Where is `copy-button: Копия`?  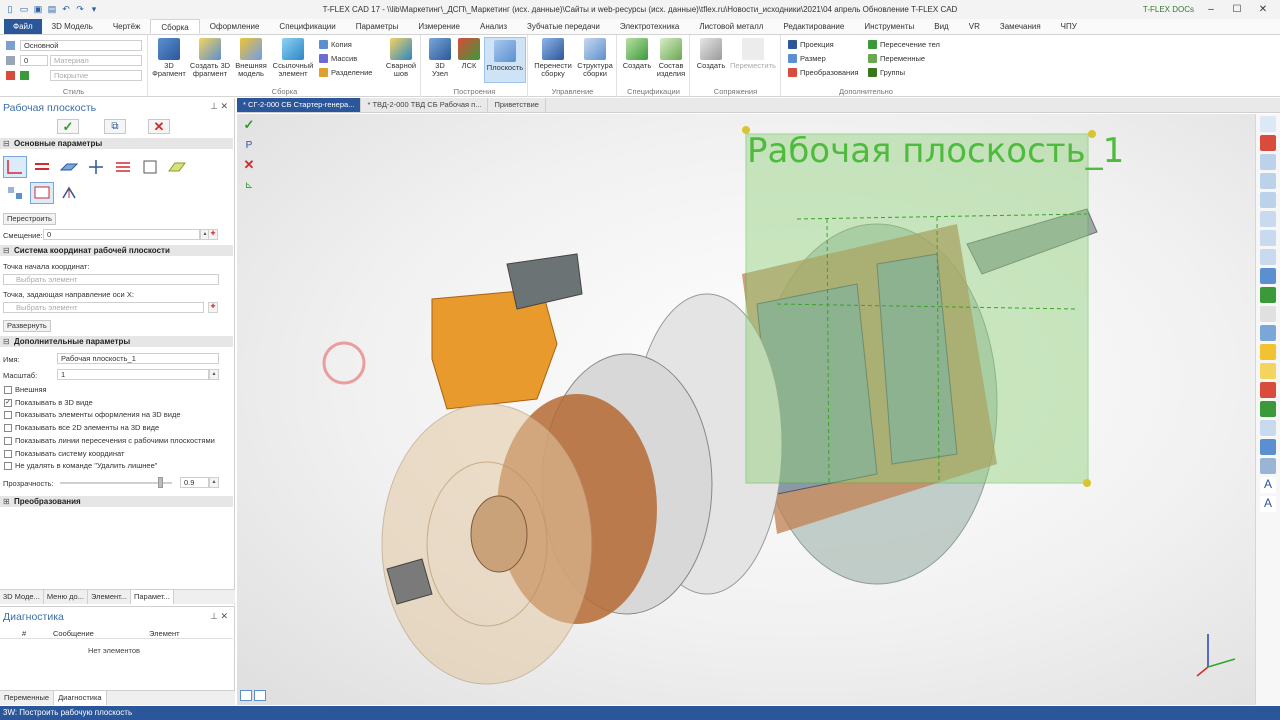 copy-button: Копия is located at coordinates (335, 44).